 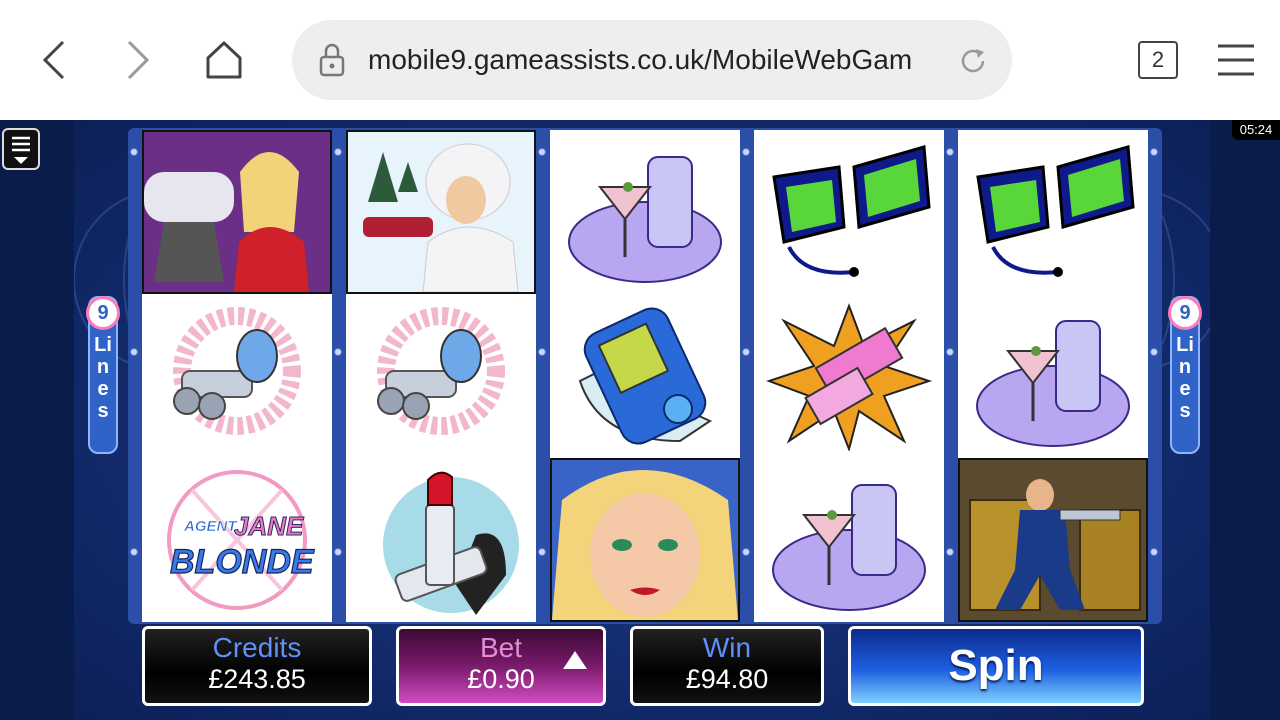 What do you see at coordinates (257, 679) in the screenshot?
I see `credits-value: £243.85` at bounding box center [257, 679].